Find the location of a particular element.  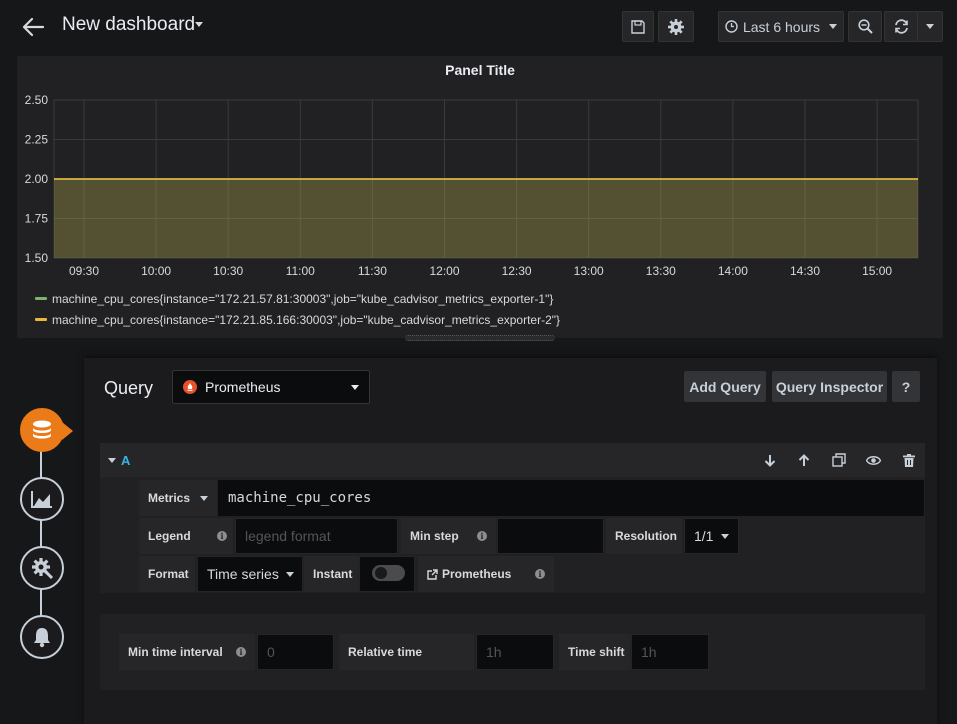

move-up-button is located at coordinates (804, 460).